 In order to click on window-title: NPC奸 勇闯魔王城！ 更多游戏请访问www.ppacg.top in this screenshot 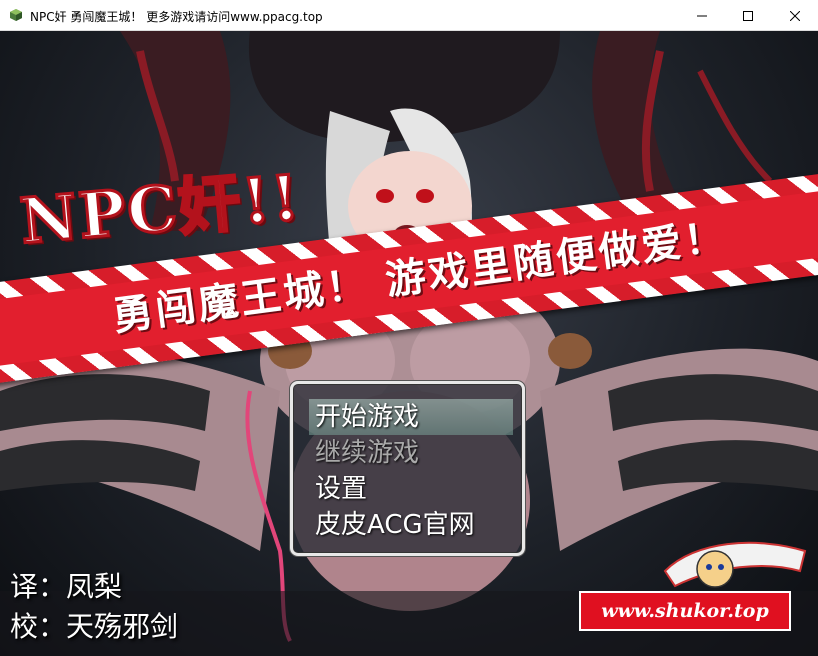, I will do `click(176, 17)`.